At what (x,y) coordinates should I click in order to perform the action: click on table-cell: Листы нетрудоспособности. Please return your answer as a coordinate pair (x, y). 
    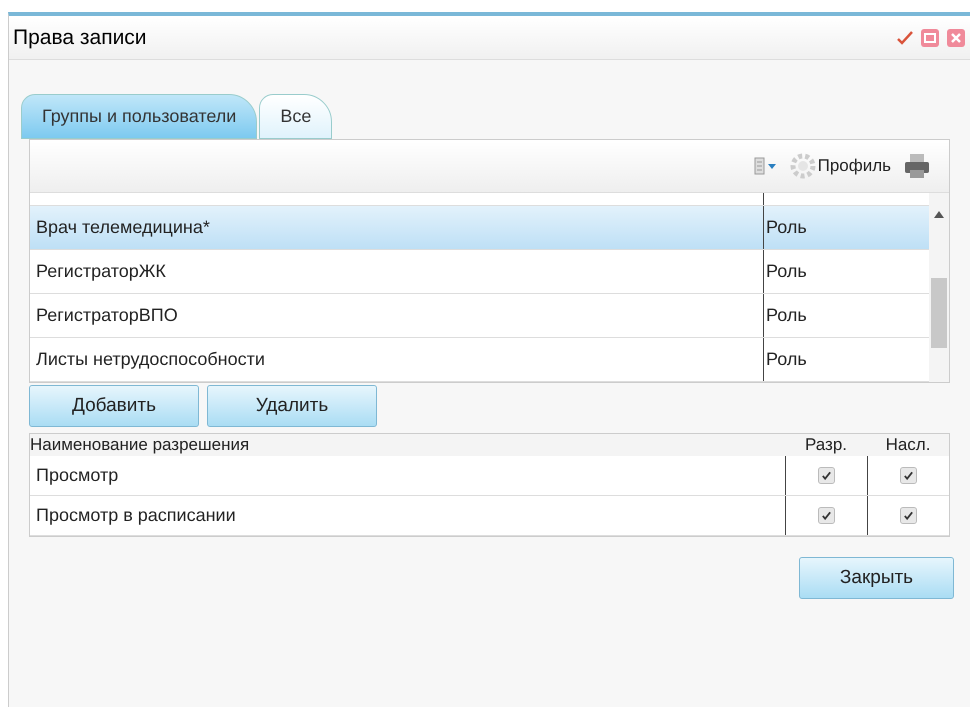
    Looking at the image, I should click on (397, 359).